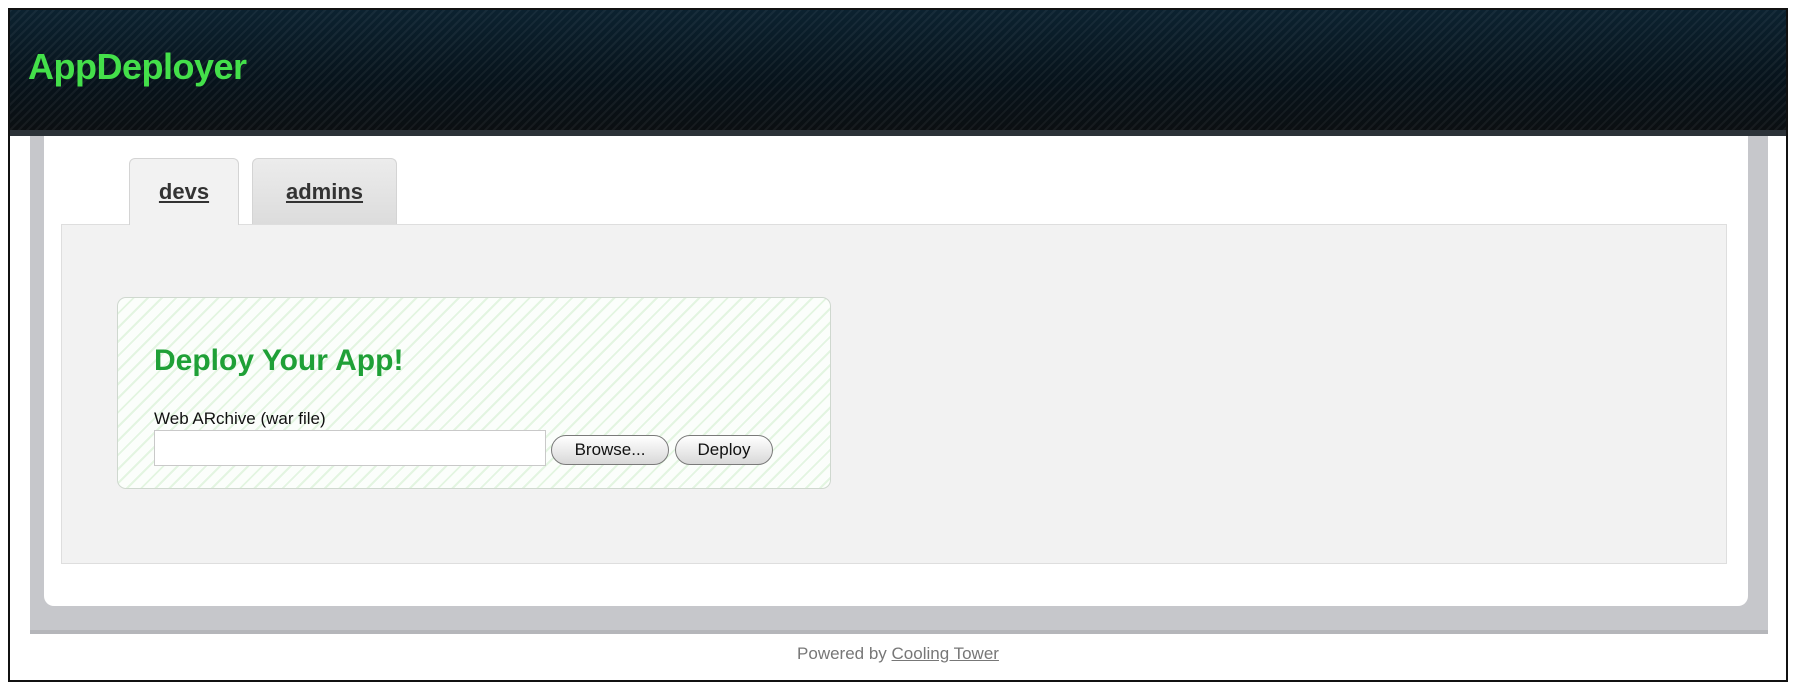  I want to click on app-logo-text: AppDeployer, so click(137, 67).